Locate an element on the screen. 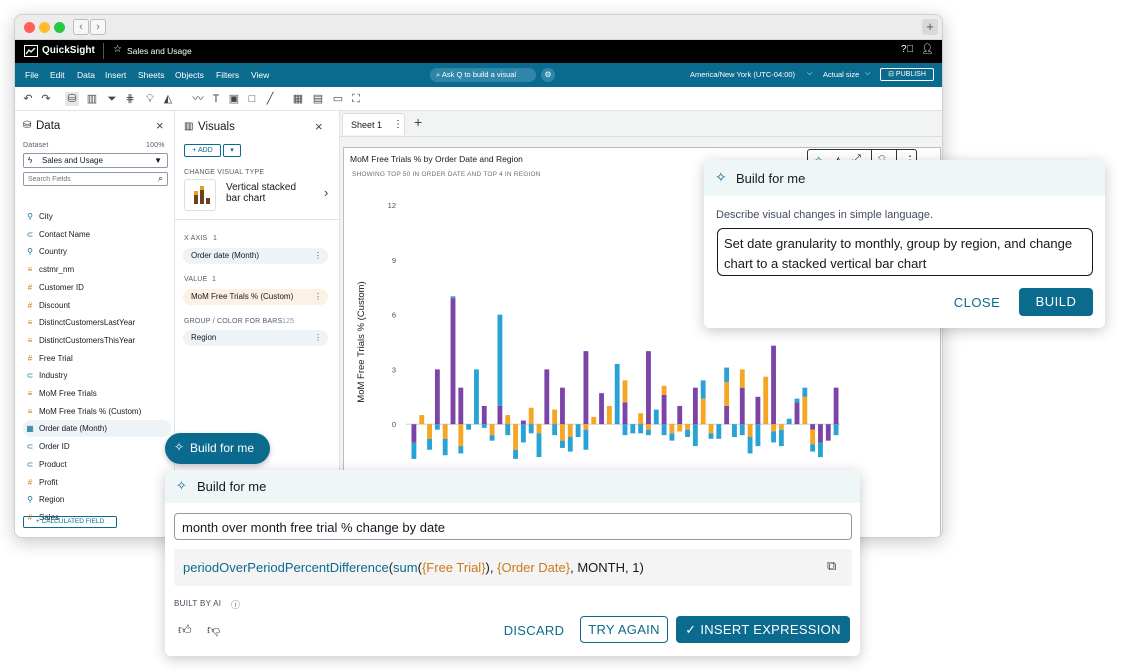 This screenshot has height=672, width=1125. search-fields-box: ⌕ is located at coordinates (95, 179).